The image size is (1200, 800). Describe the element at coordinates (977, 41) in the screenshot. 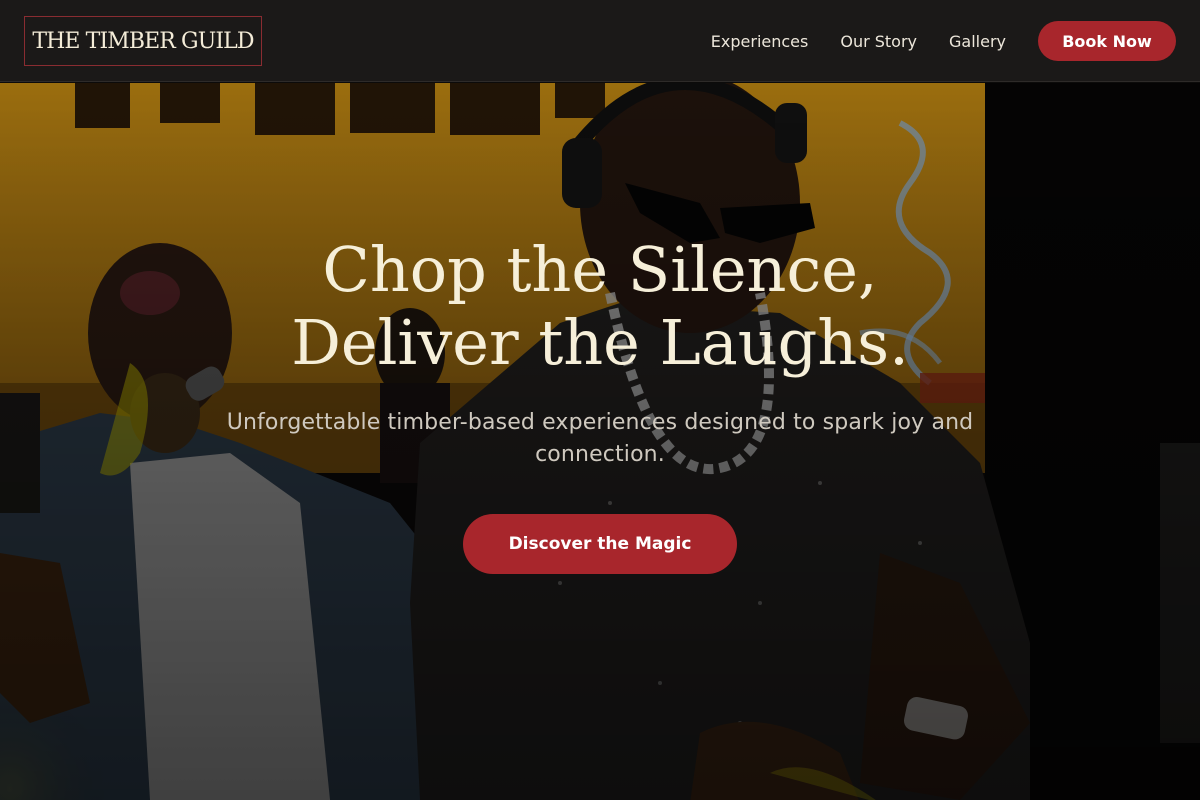

I see `nav-link-gallery: Gallery` at that location.